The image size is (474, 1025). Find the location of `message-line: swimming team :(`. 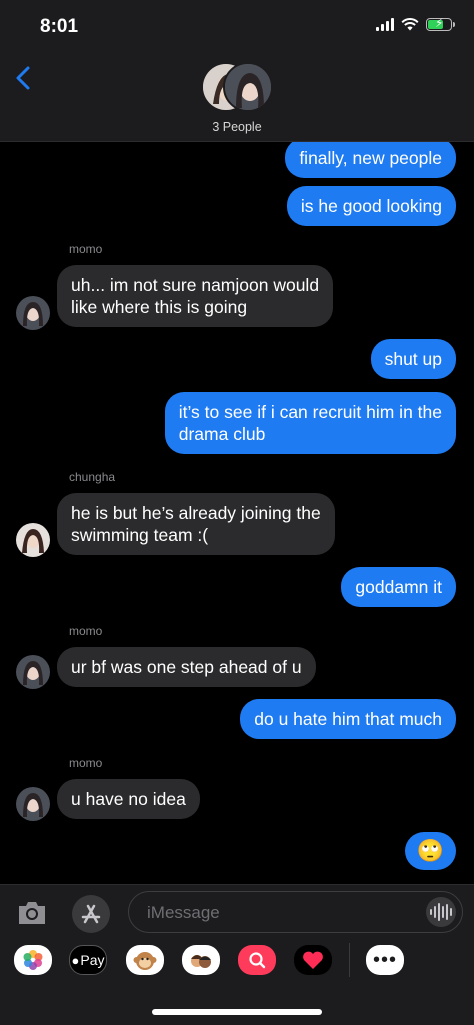

message-line: swimming team :( is located at coordinates (140, 535).